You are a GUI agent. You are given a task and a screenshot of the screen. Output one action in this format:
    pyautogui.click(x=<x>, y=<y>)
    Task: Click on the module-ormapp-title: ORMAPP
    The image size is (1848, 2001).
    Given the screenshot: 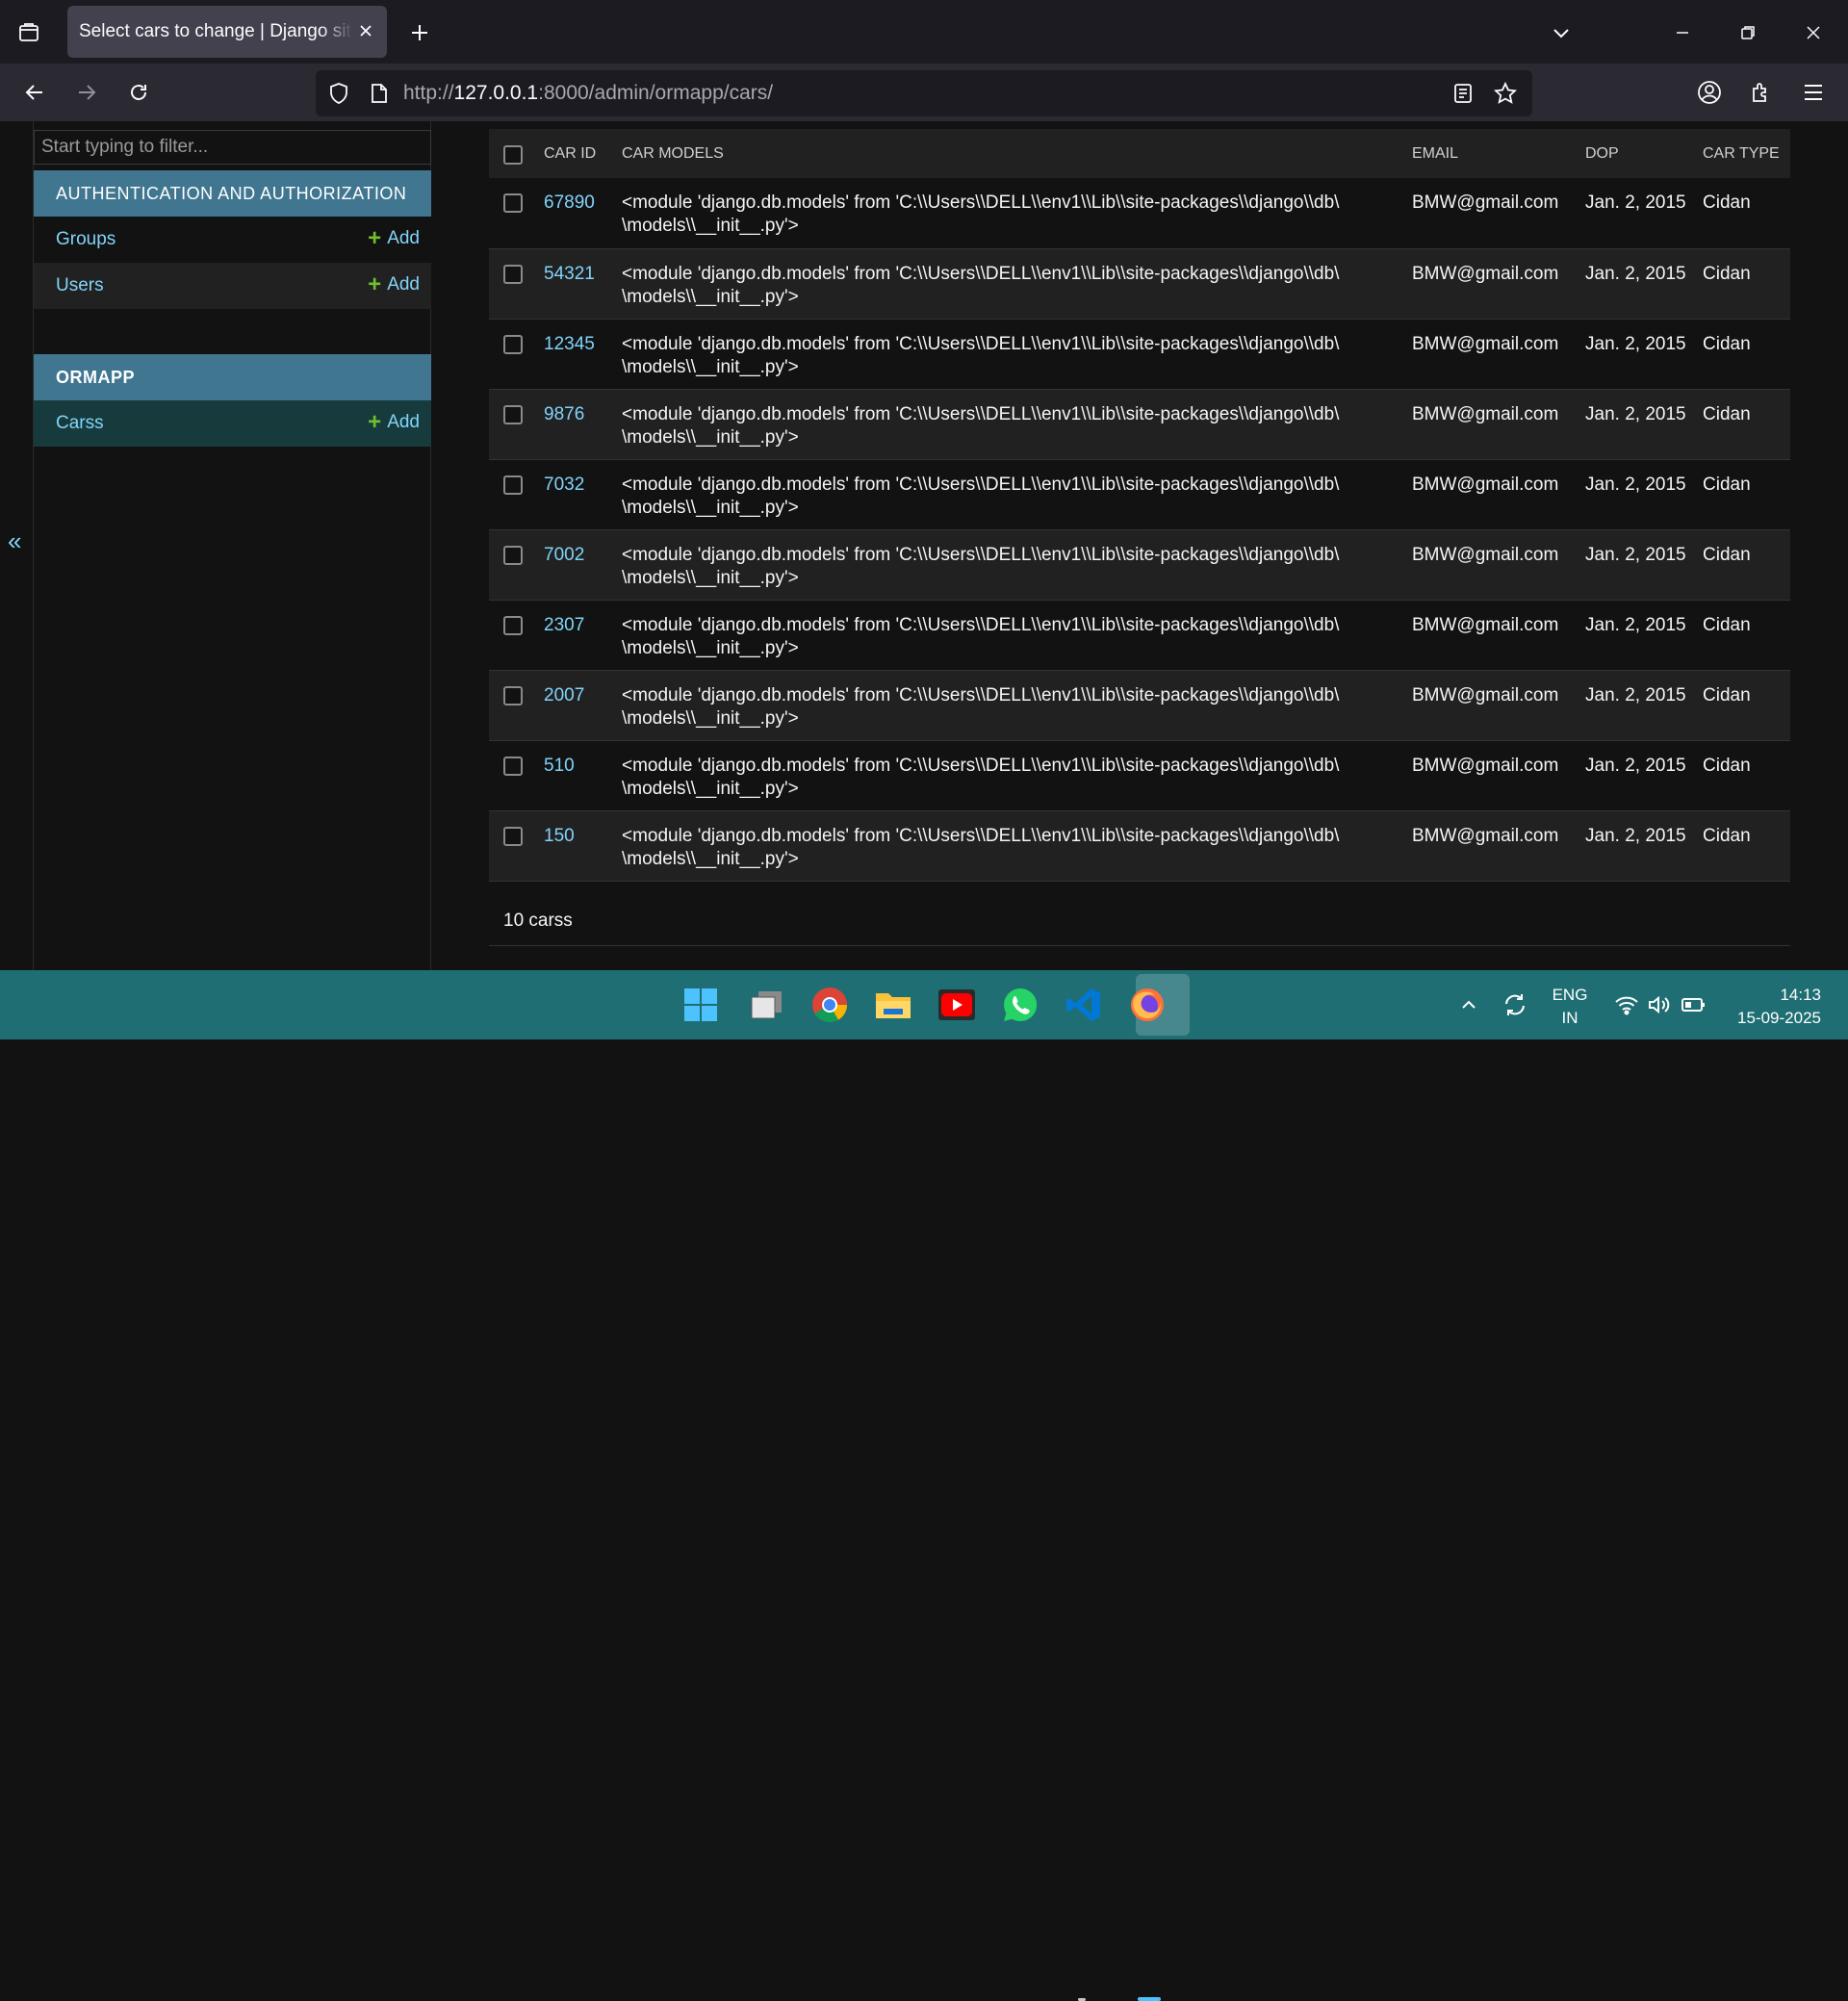 What is the action you would take?
    pyautogui.click(x=95, y=378)
    